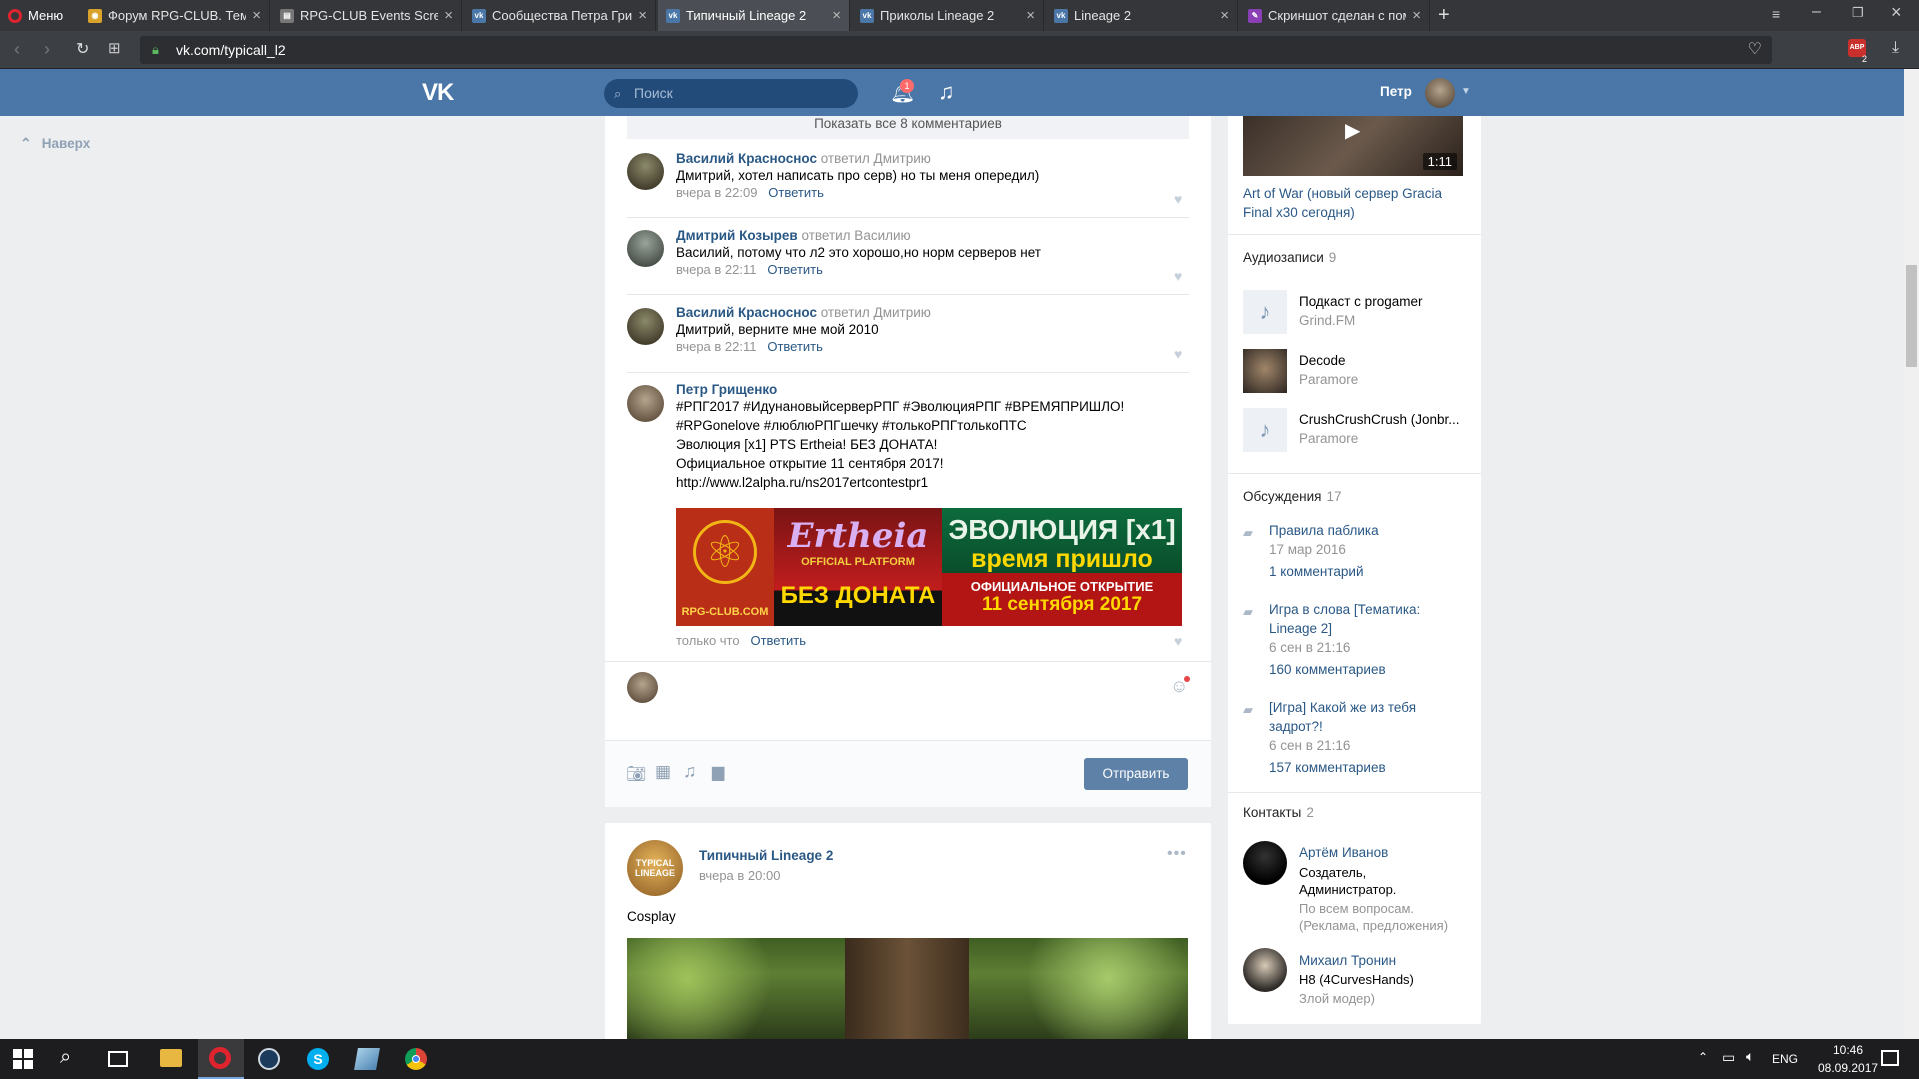 Image resolution: width=1919 pixels, height=1079 pixels. Describe the element at coordinates (636, 774) in the screenshot. I see `camera-icon: 📷︎` at that location.